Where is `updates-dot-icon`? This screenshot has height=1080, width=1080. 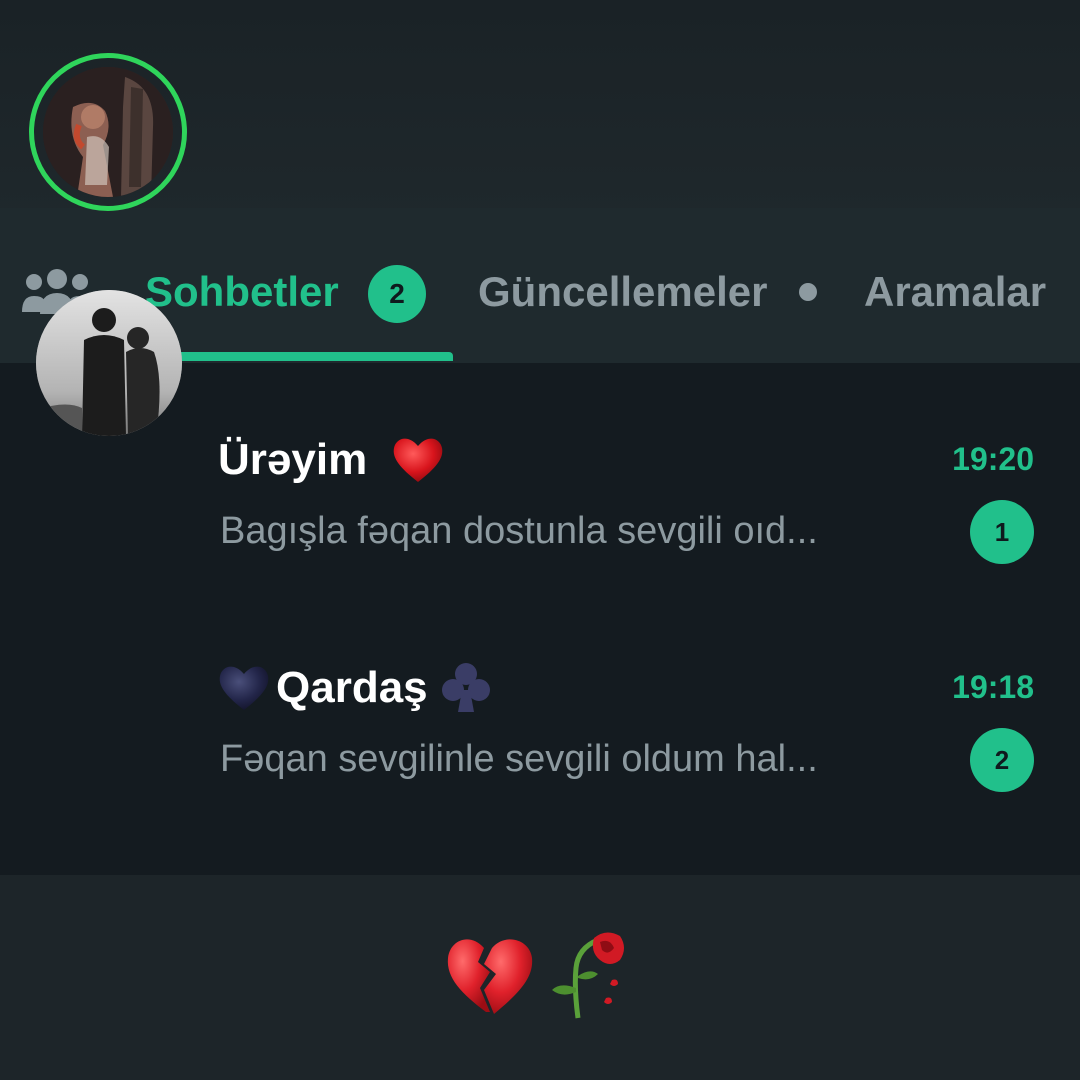
updates-dot-icon is located at coordinates (808, 292).